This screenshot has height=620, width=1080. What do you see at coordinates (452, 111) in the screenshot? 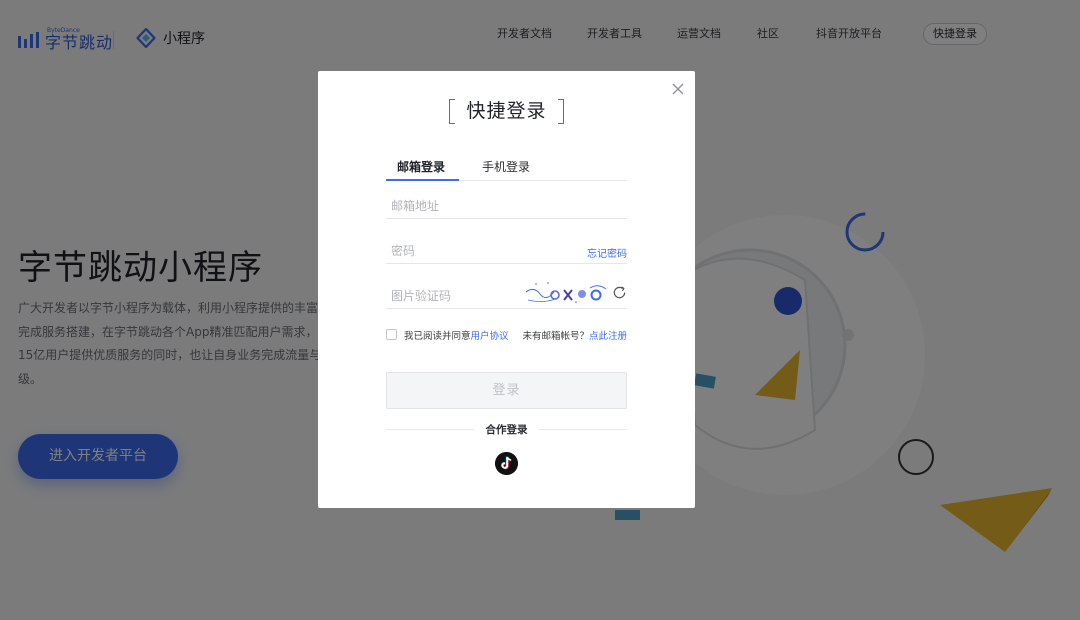
I see `bracket-left-icon` at bounding box center [452, 111].